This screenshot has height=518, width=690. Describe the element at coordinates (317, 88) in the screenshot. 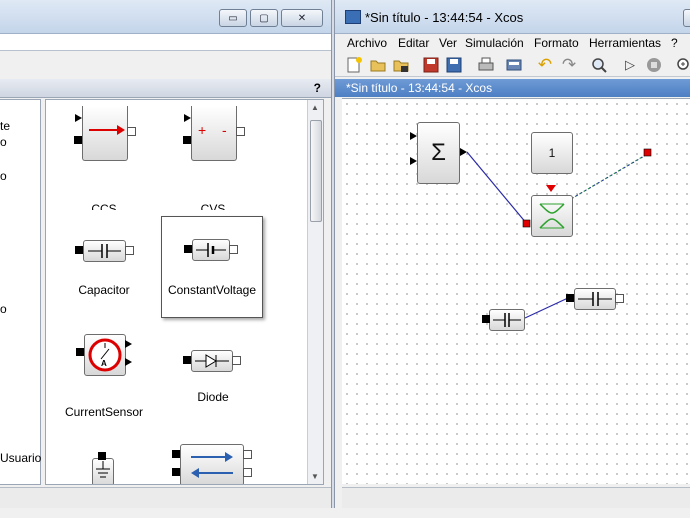

I see `help-button: ?` at that location.